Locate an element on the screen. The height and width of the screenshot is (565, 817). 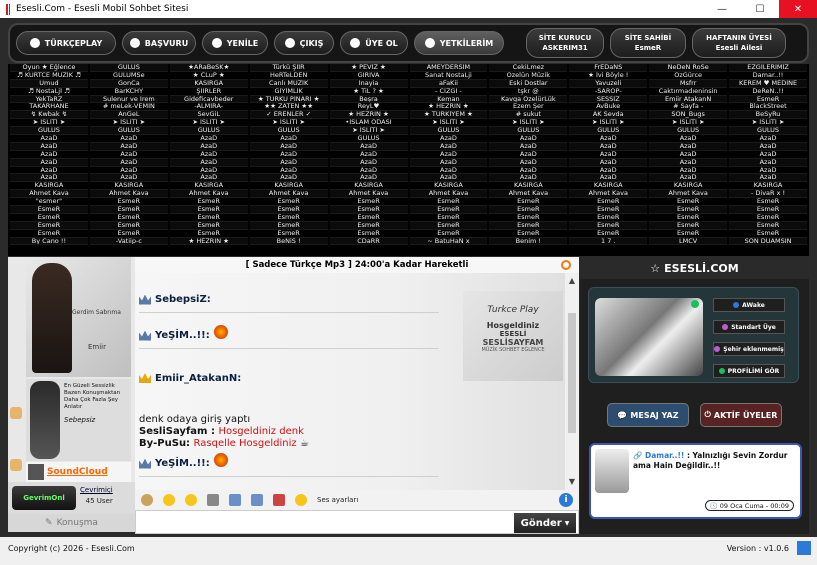
room-cell: ~ BatuHaN x is located at coordinates (448, 241).